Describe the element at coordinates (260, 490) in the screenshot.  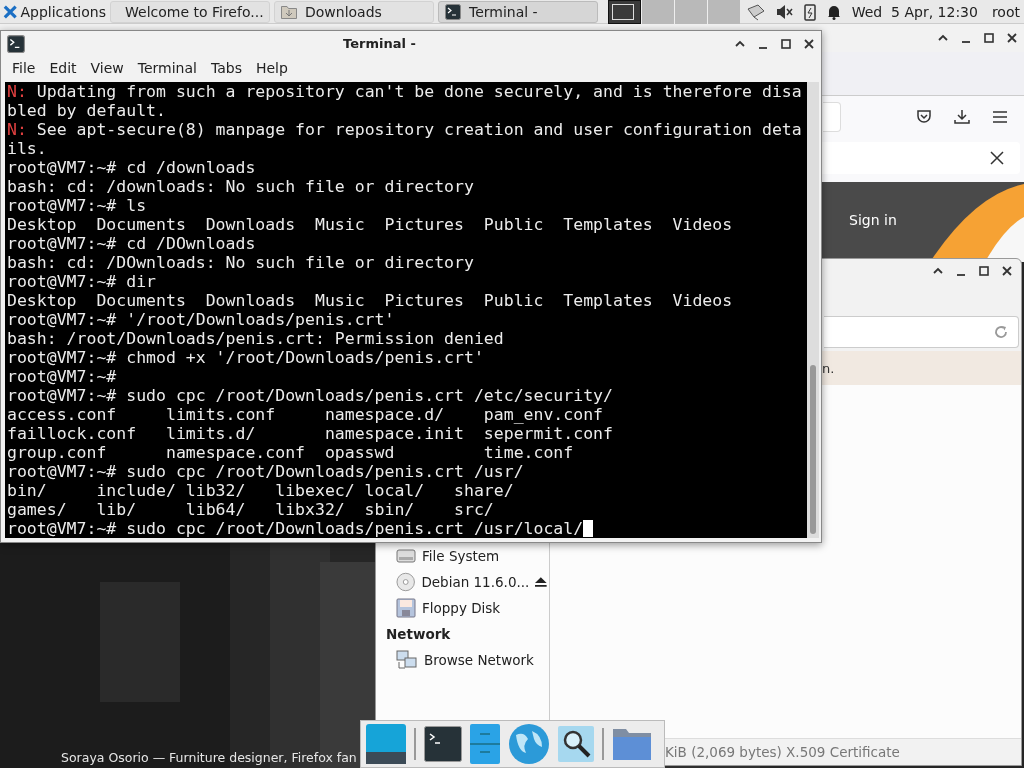
I see `terminal-line: bin/ include/ lib32/ libexec/ local/ share/` at that location.